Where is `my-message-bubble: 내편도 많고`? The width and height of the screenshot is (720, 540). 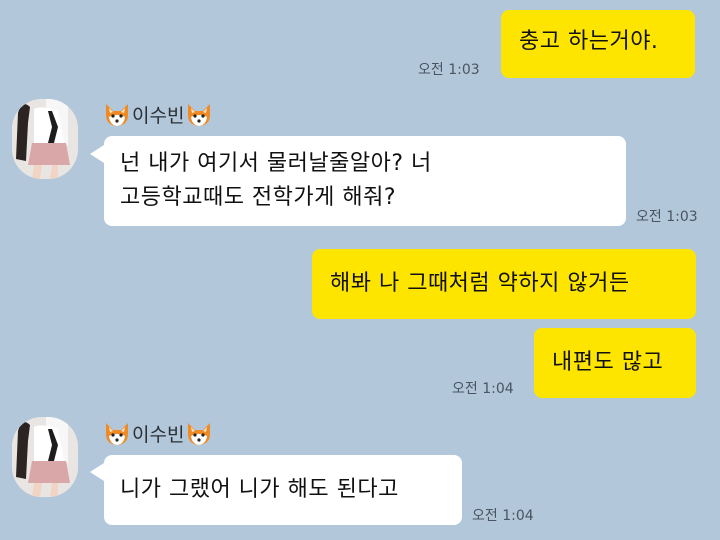
my-message-bubble: 내편도 많고 is located at coordinates (615, 363).